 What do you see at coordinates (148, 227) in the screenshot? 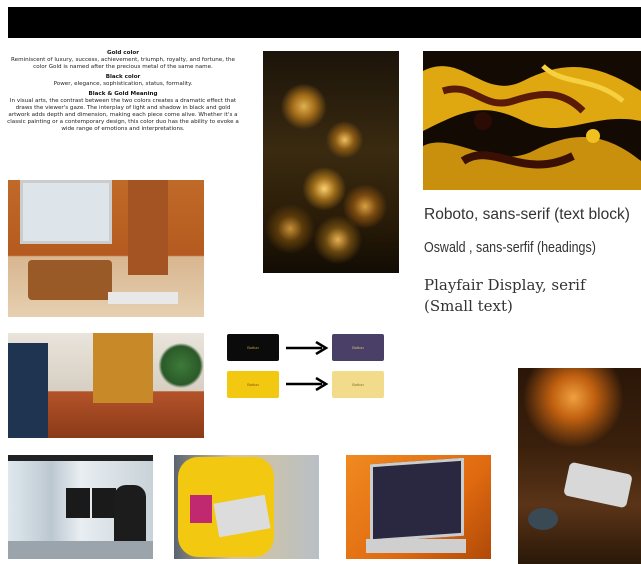
I see `door-shape` at bounding box center [148, 227].